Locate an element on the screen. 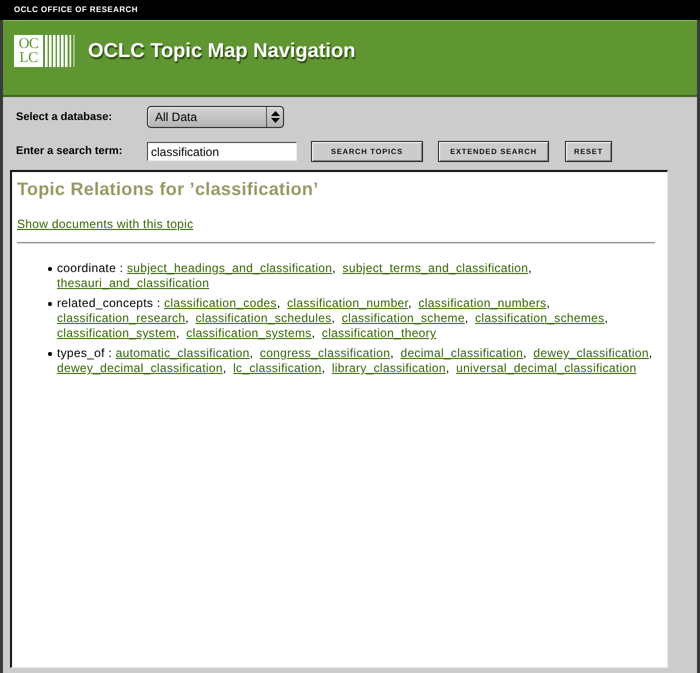  topic-link: dewey_decimal_classification is located at coordinates (140, 368).